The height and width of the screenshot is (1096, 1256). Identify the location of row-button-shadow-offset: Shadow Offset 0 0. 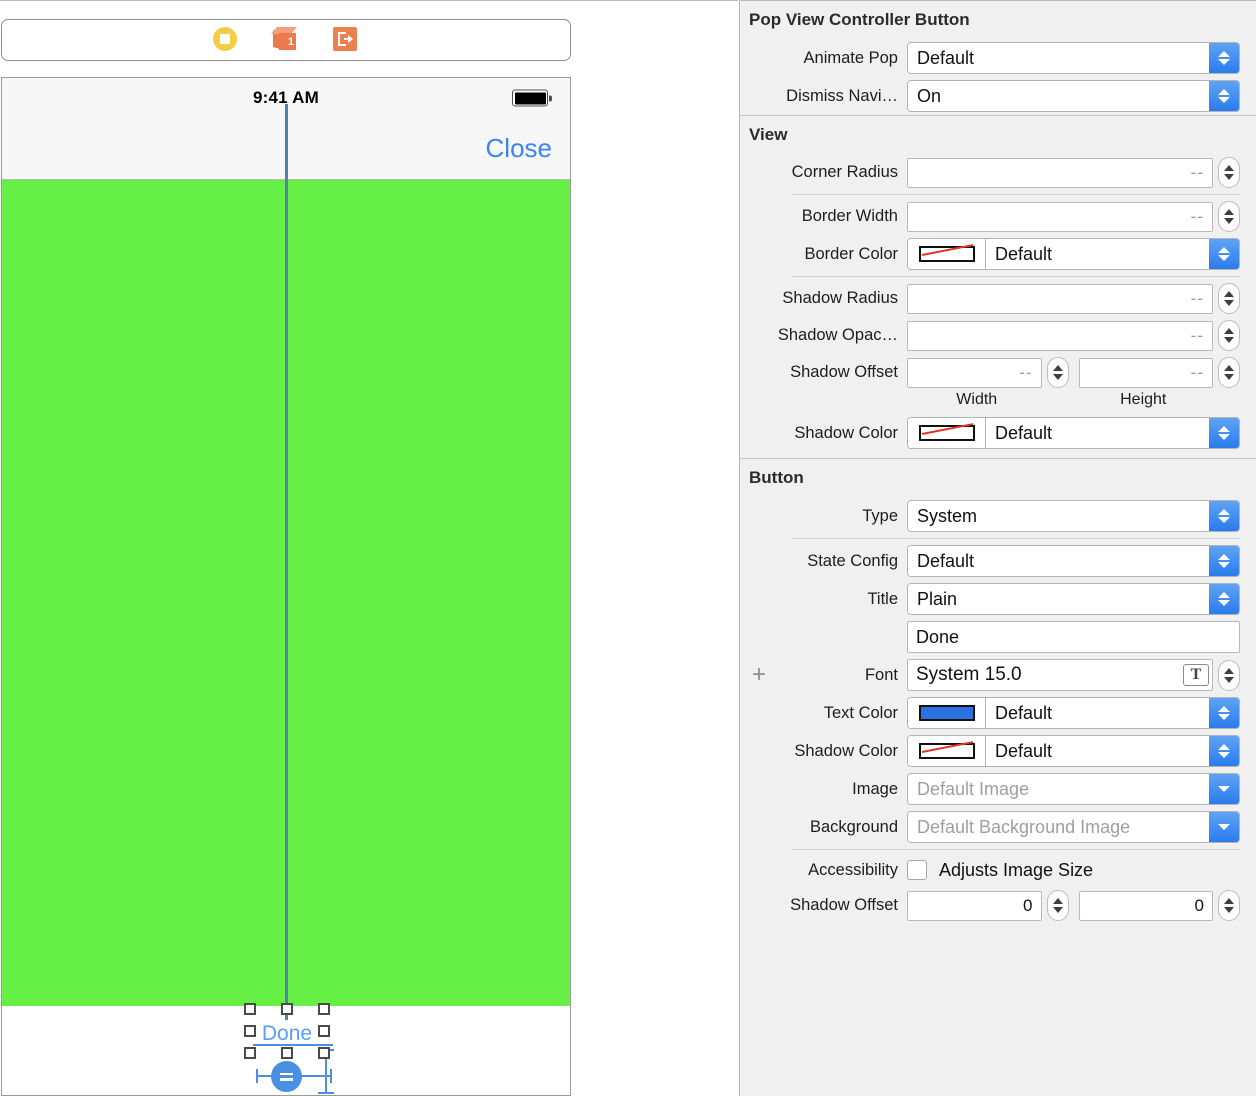
(998, 905).